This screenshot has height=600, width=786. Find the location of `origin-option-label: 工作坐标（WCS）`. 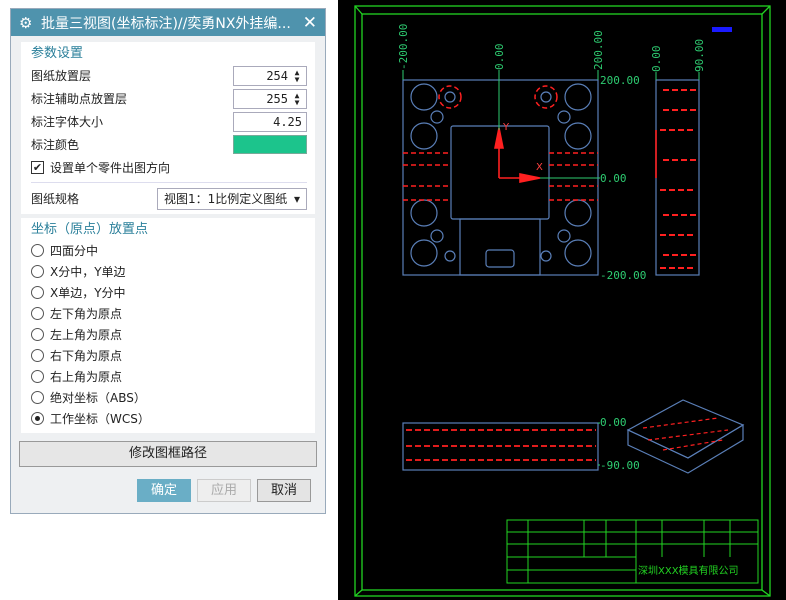

origin-option-label: 工作坐标（WCS） is located at coordinates (100, 419).